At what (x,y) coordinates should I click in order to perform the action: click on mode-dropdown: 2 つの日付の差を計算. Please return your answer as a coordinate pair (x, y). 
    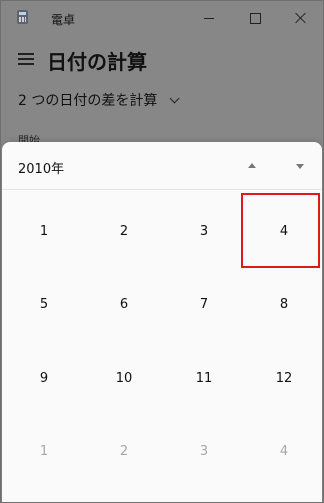
    Looking at the image, I should click on (99, 100).